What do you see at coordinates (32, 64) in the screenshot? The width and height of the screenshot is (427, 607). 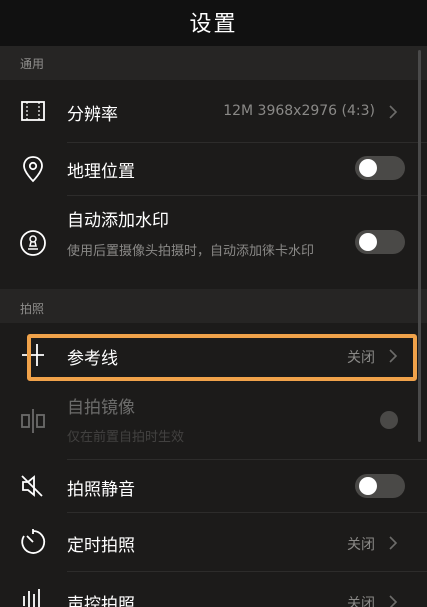 I see `section-label-general: 通用` at bounding box center [32, 64].